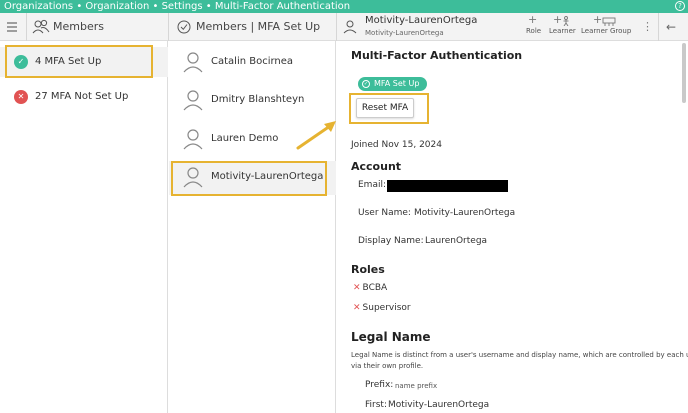  I want to click on joined-date: Joined Nov 15, 2024, so click(396, 145).